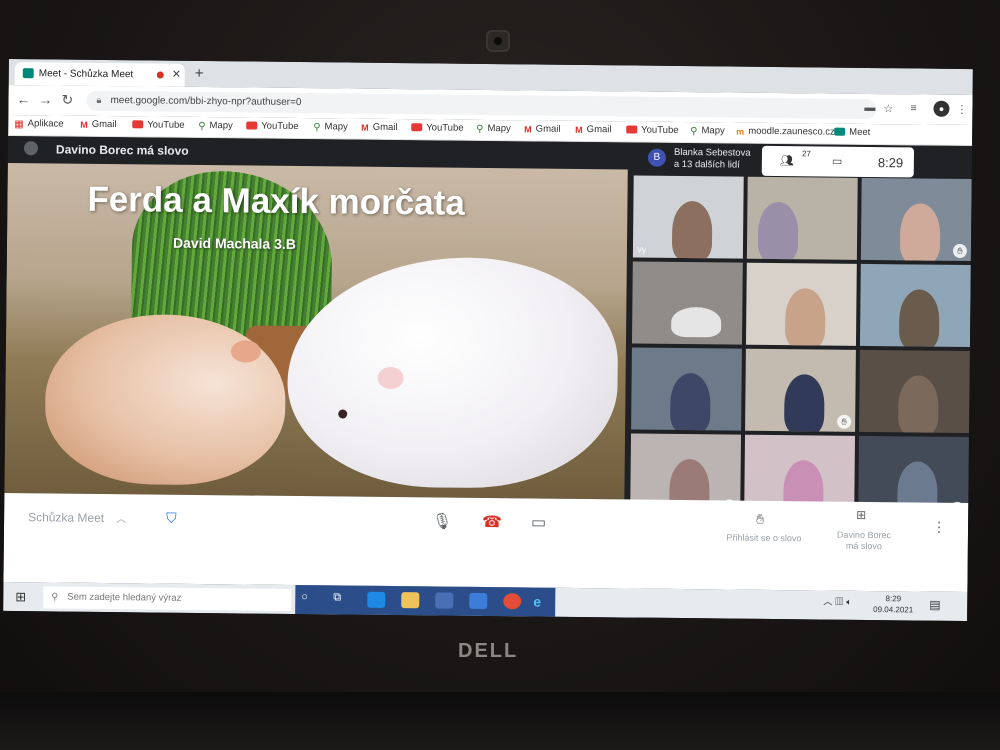  What do you see at coordinates (542, 601) in the screenshot?
I see `ie-icon: e` at bounding box center [542, 601].